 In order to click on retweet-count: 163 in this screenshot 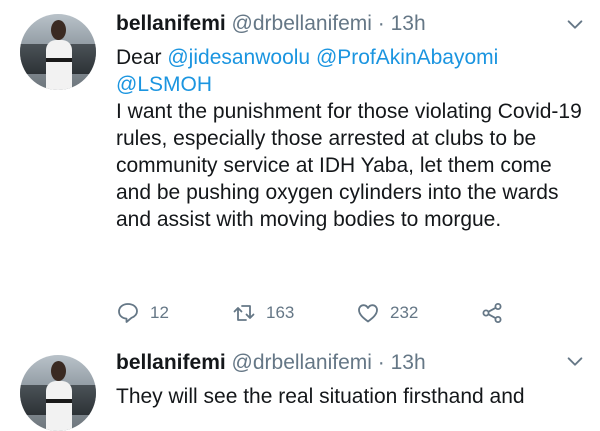, I will do `click(280, 312)`.